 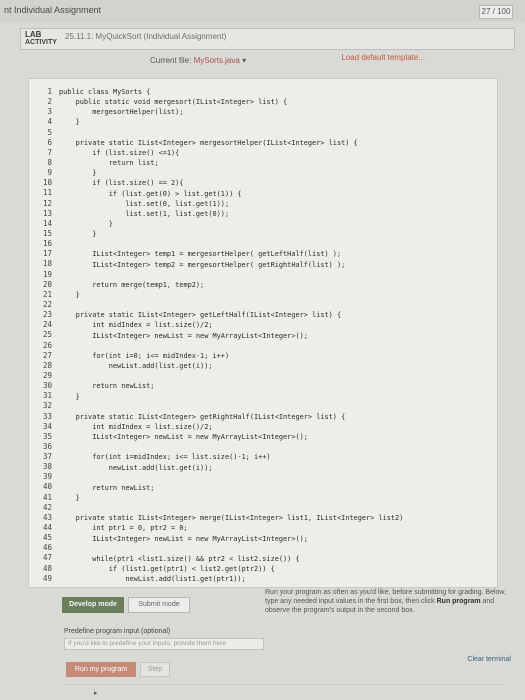 I want to click on terminal-output, so click(x=284, y=692).